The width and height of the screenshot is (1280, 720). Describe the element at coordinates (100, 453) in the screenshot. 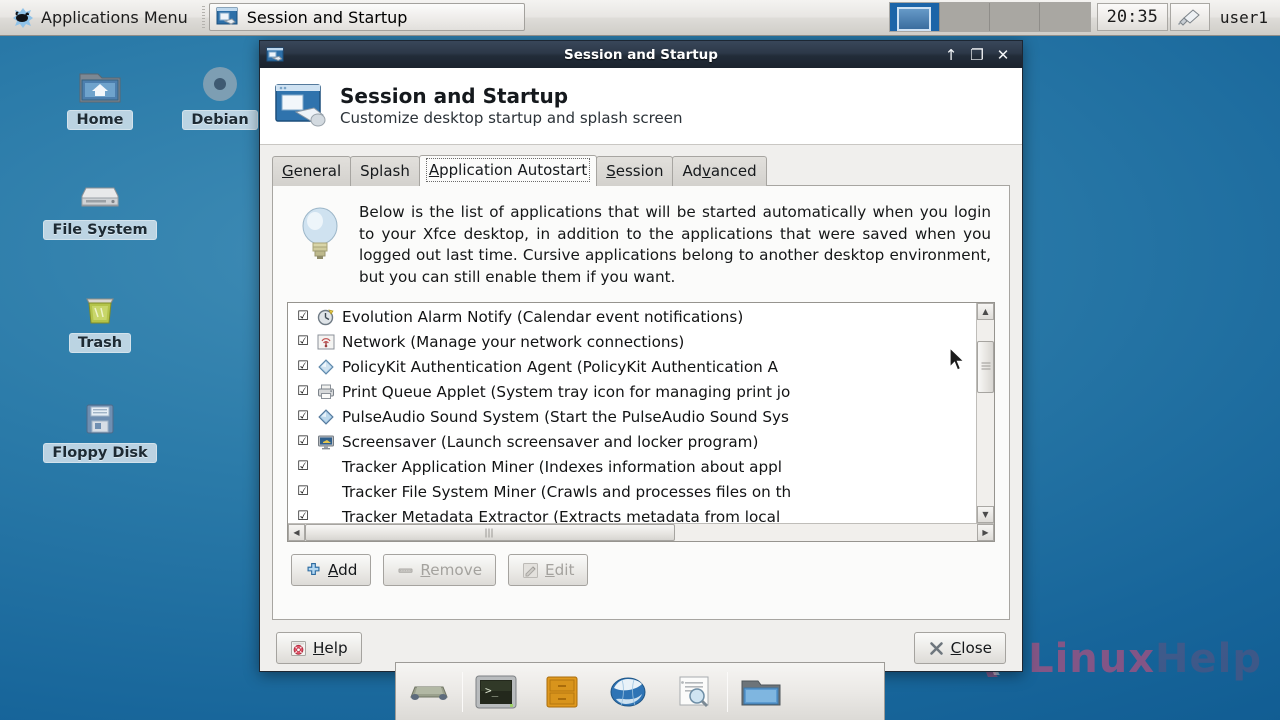

I see `desktop-icon-label: Floppy Disk` at that location.